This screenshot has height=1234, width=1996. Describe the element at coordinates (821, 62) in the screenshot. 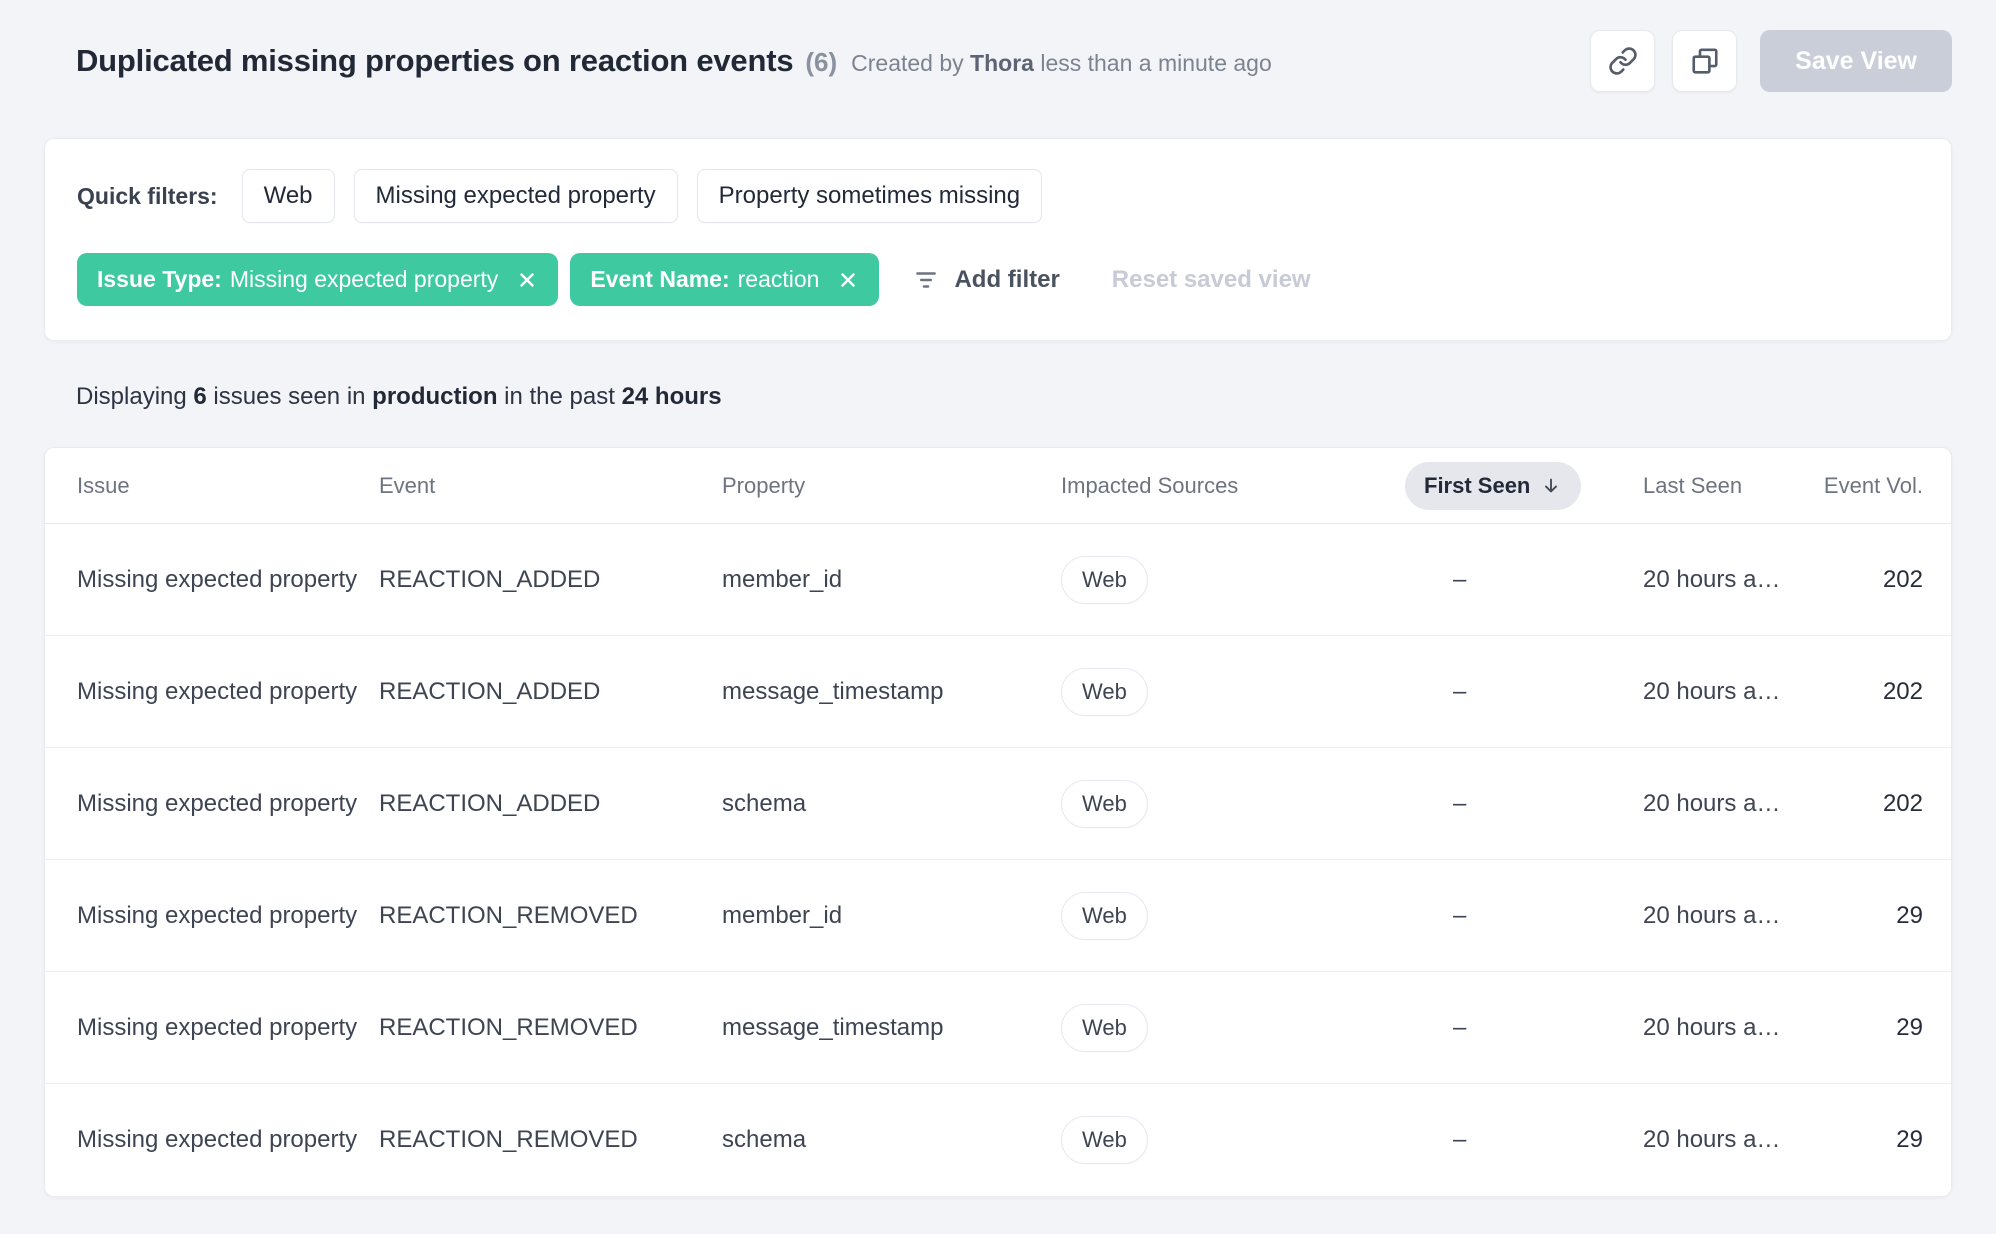

I see `issue-count-badge: (6)` at that location.